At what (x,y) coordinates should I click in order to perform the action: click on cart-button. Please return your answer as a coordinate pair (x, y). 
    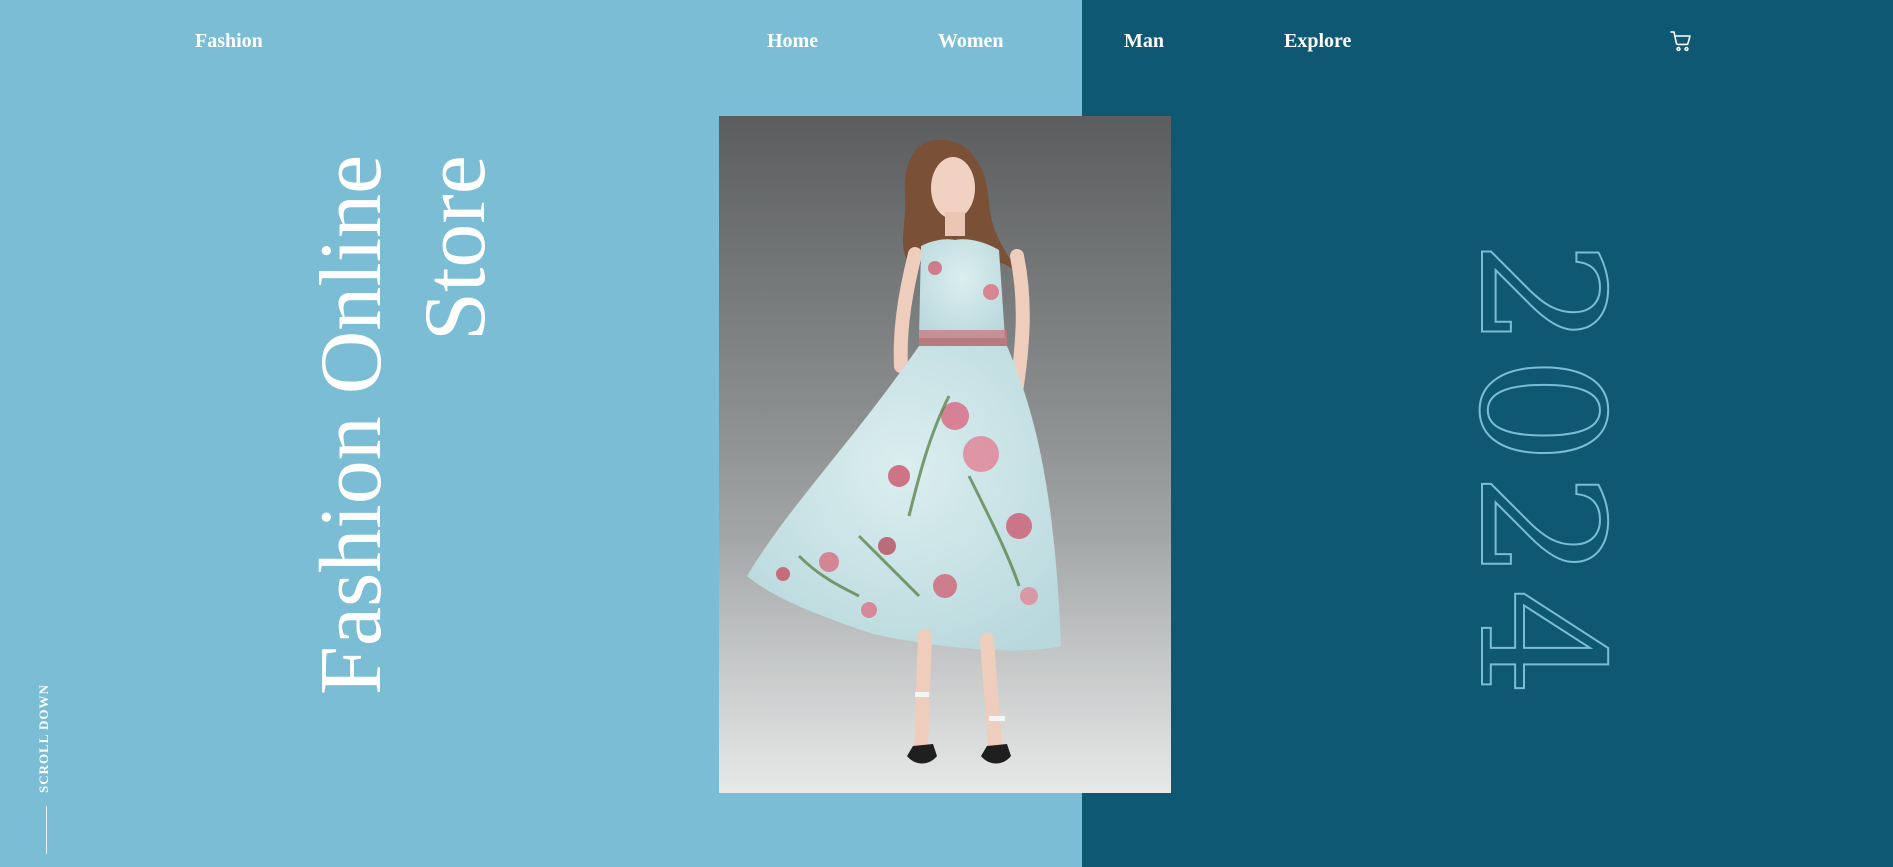
    Looking at the image, I should click on (1681, 41).